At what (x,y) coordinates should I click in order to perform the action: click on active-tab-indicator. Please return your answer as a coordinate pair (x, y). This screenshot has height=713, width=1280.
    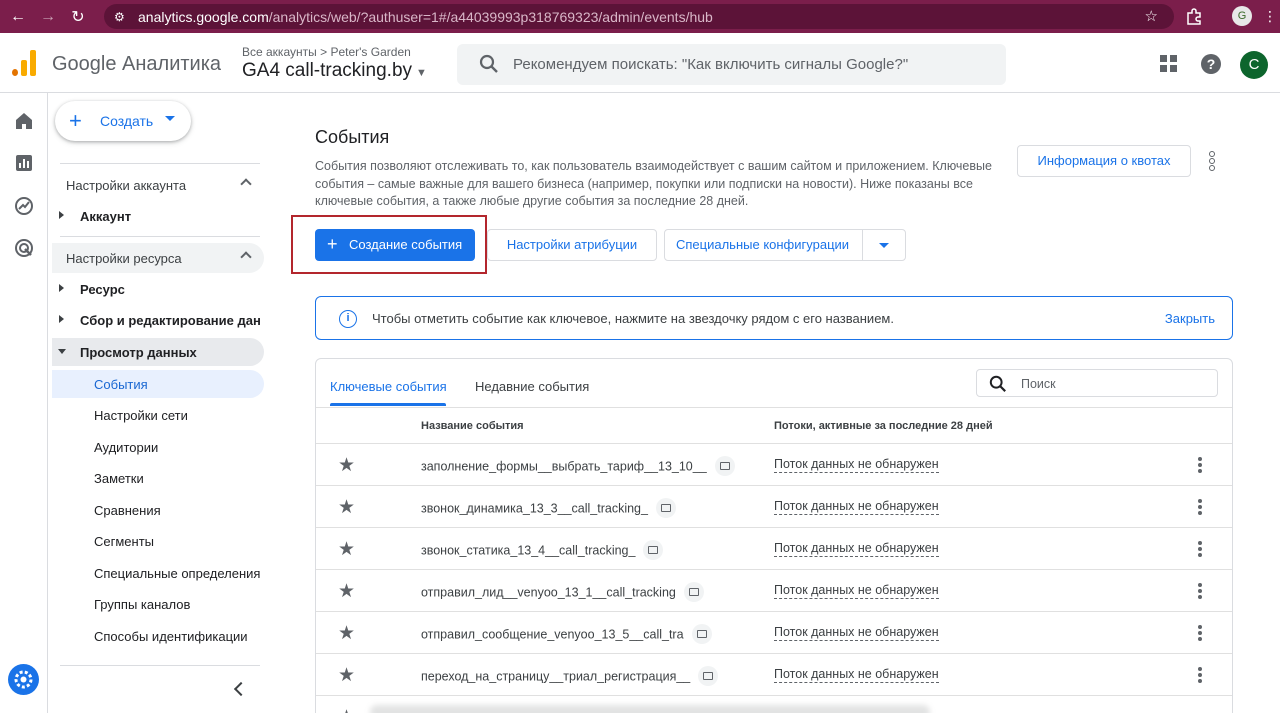
    Looking at the image, I should click on (388, 404).